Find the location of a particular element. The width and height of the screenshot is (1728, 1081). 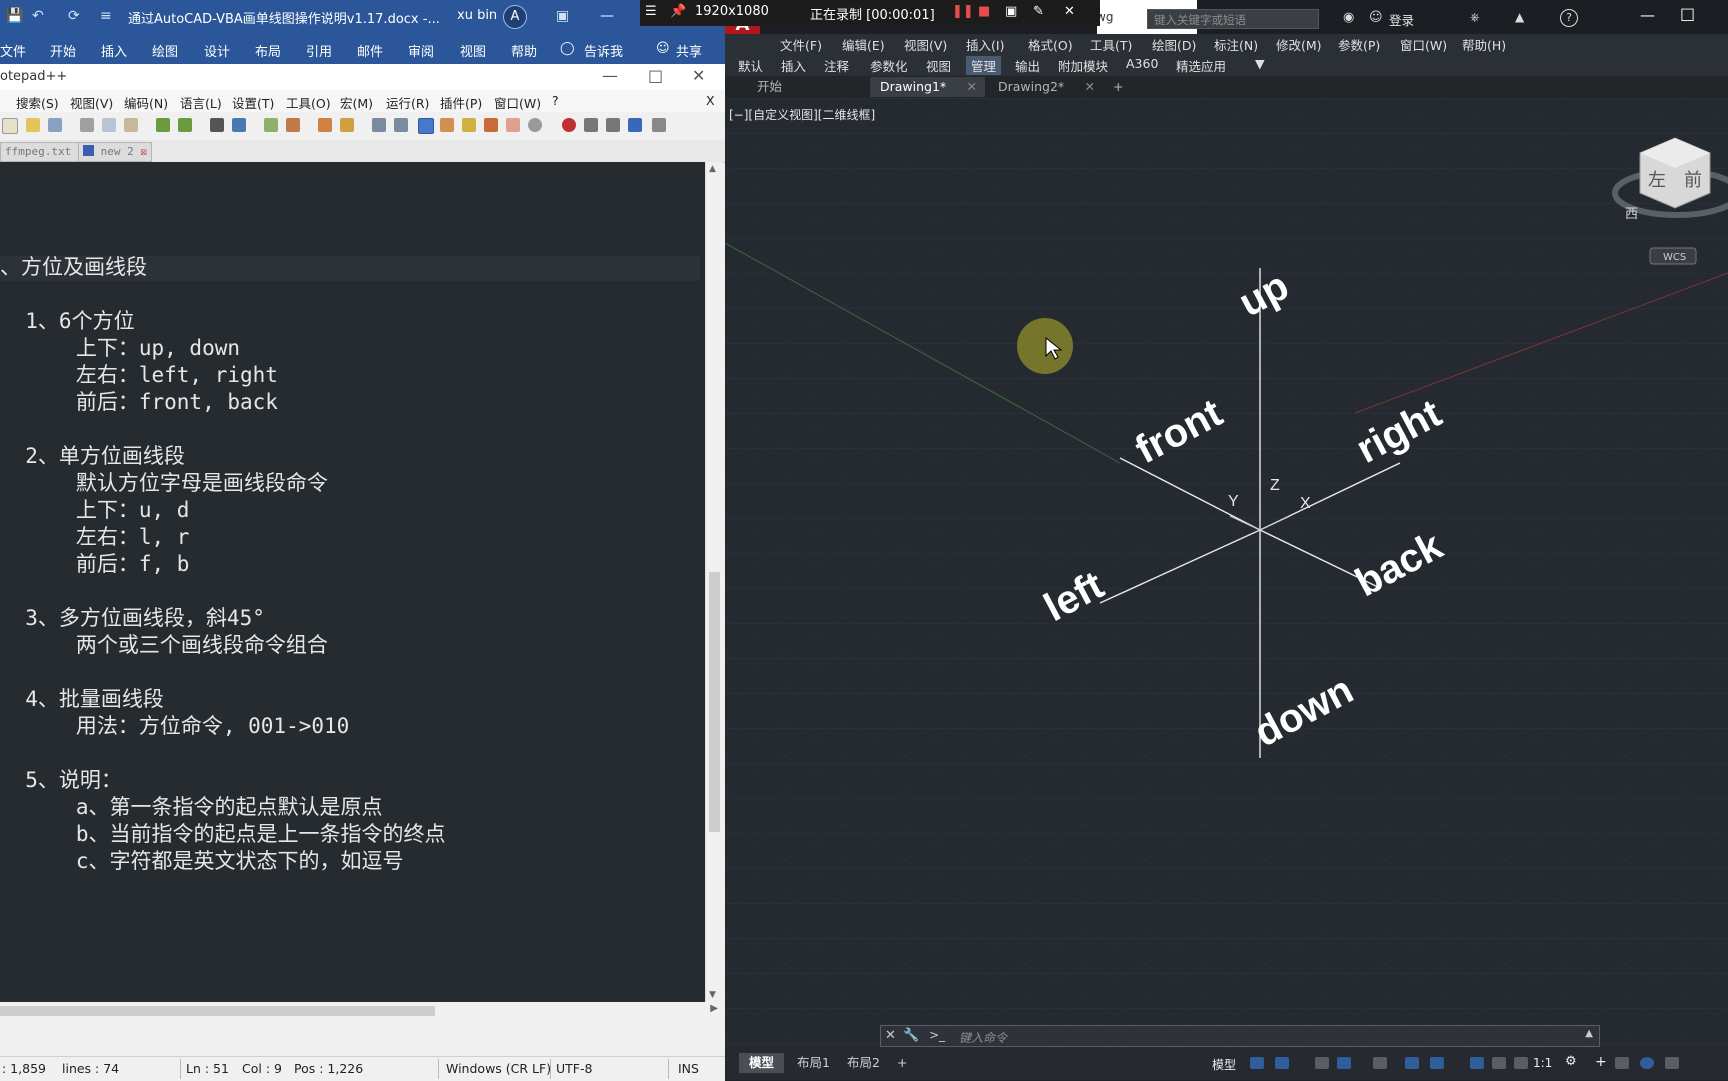

annotation-scale-icon is located at coordinates (1521, 1063).